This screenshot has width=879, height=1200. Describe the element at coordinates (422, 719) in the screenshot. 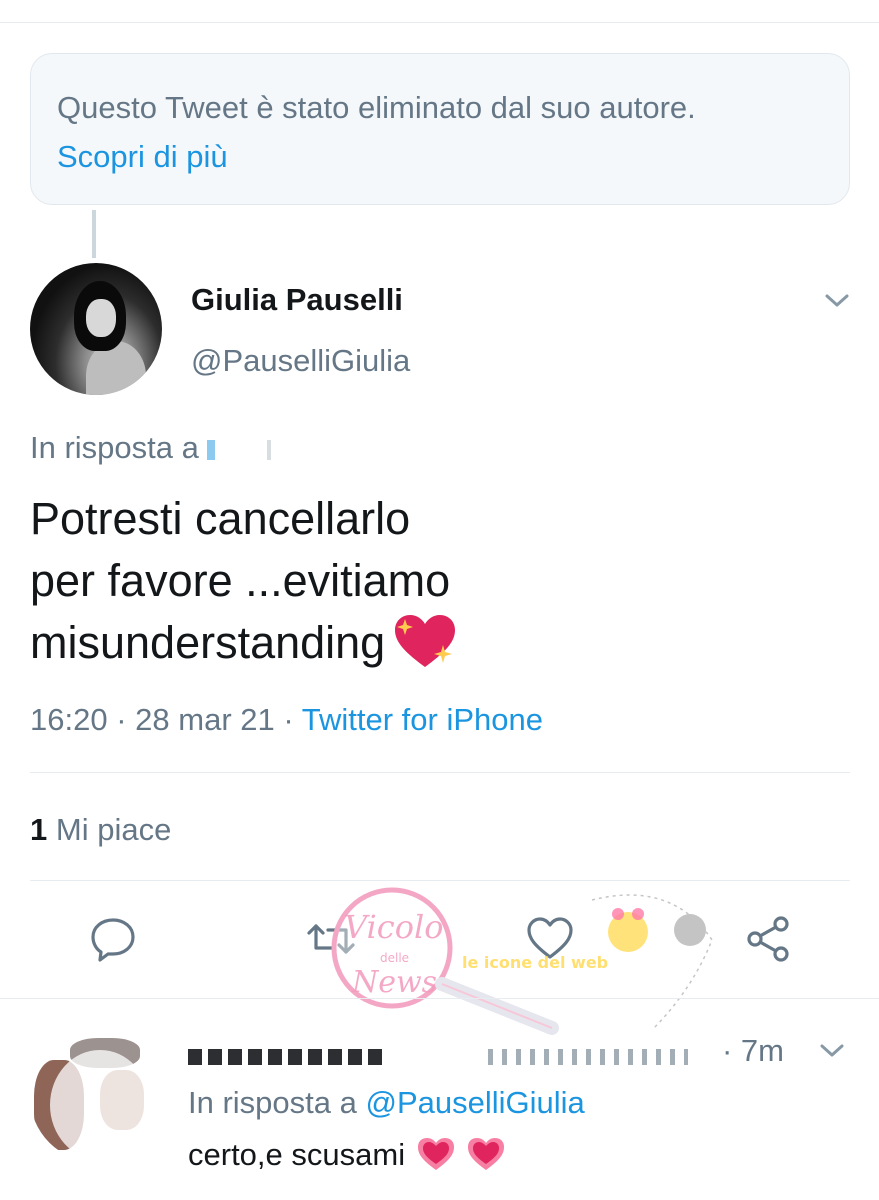

I see `tweet-source-link: Twitter for iPhone` at that location.